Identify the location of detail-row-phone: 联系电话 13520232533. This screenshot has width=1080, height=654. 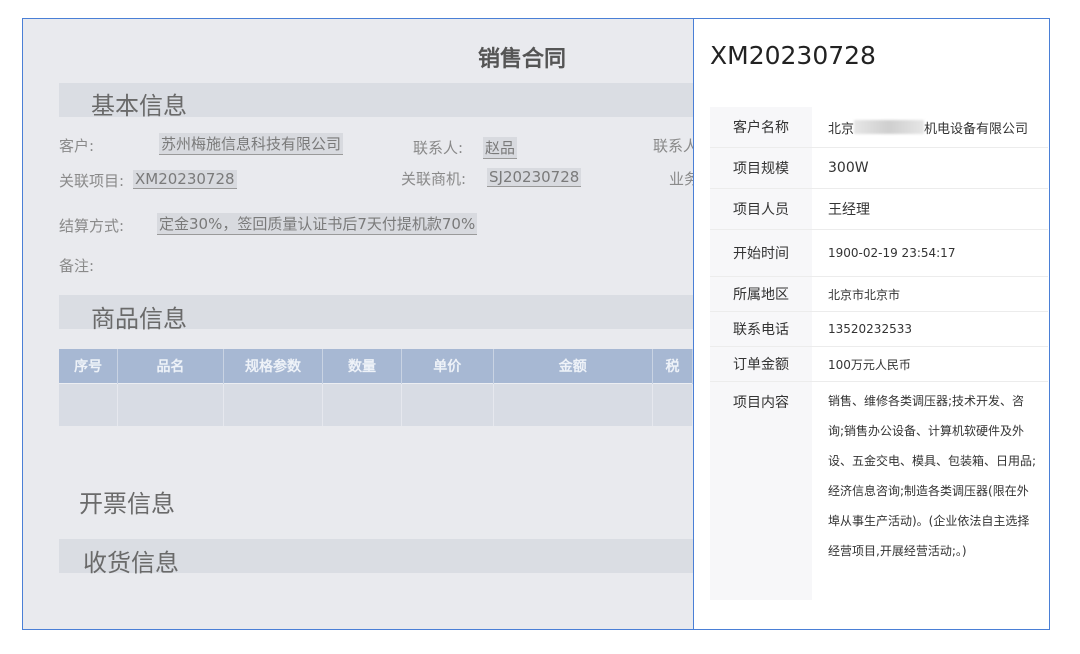
(879, 329).